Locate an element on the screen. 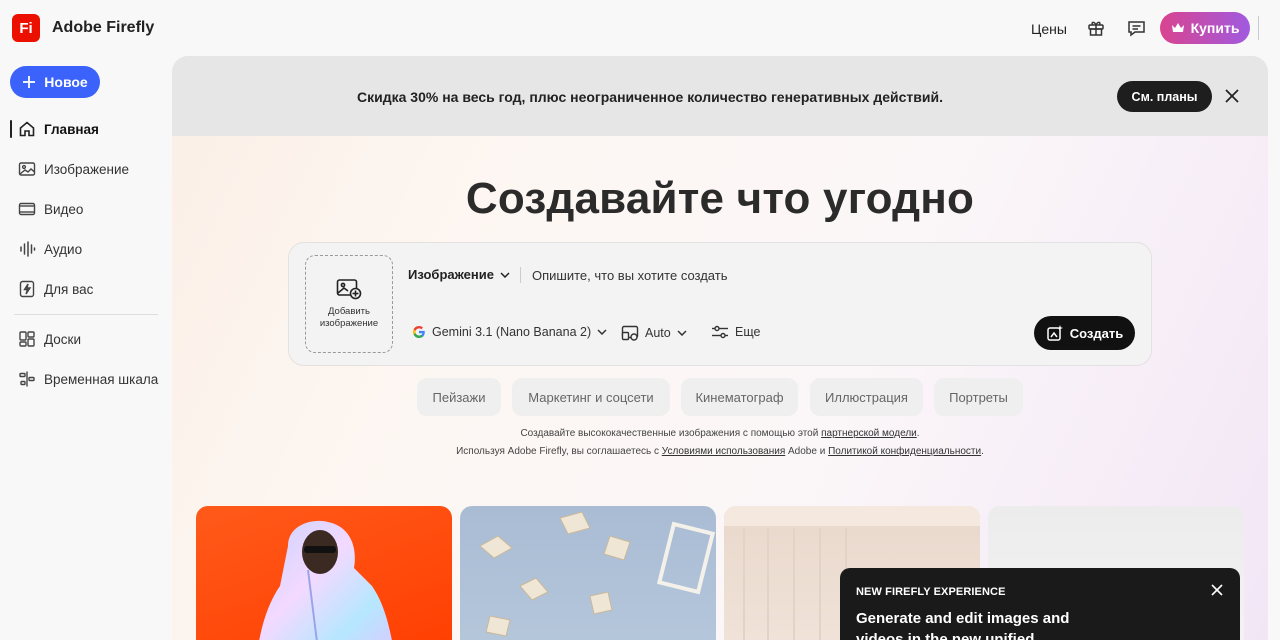  new-button: Новое is located at coordinates (55, 82).